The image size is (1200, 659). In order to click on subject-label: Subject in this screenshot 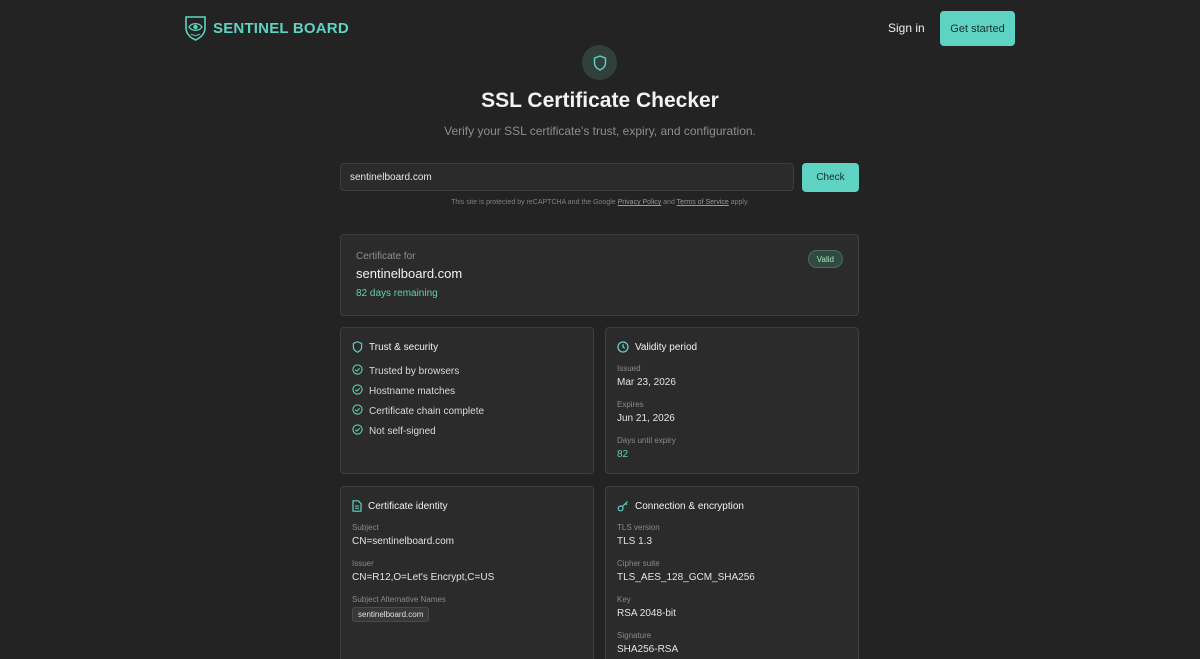, I will do `click(365, 527)`.